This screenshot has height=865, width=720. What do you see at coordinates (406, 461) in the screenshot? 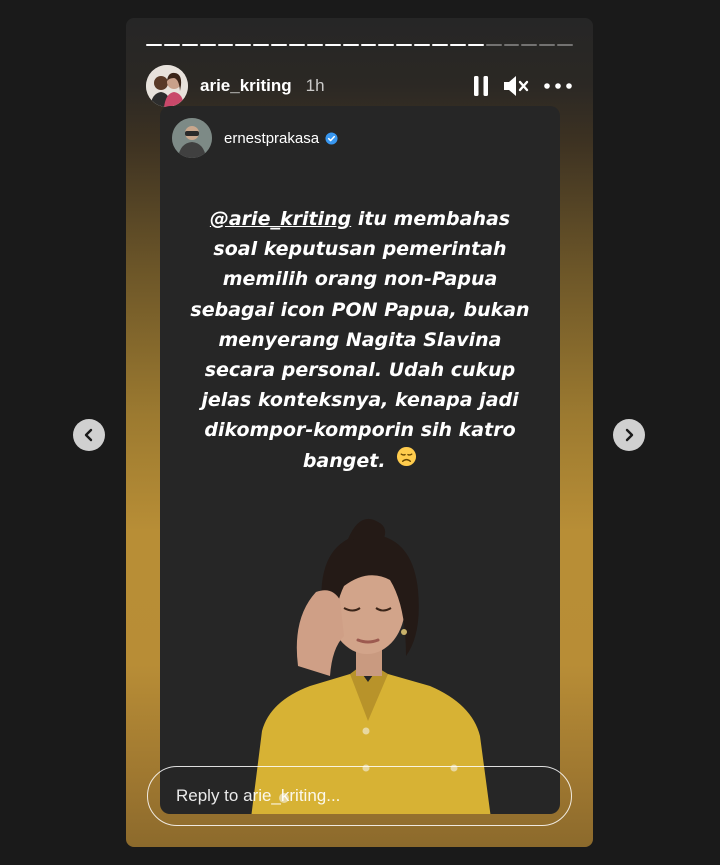
I see `disappointed-face-icon` at bounding box center [406, 461].